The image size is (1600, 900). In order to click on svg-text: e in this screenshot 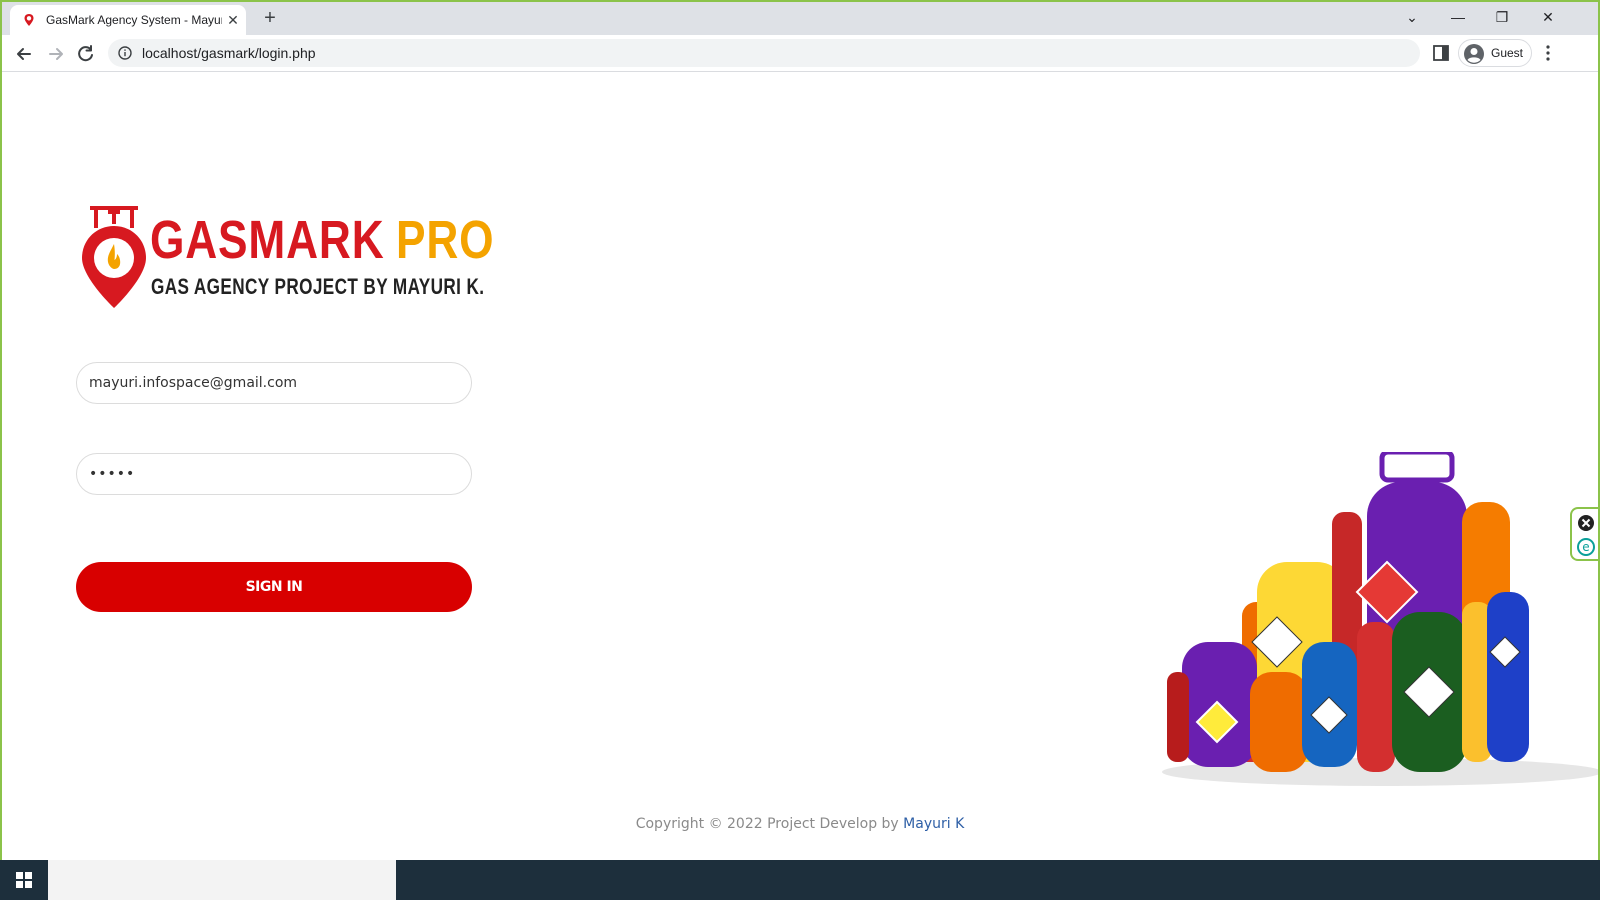, I will do `click(1585, 547)`.